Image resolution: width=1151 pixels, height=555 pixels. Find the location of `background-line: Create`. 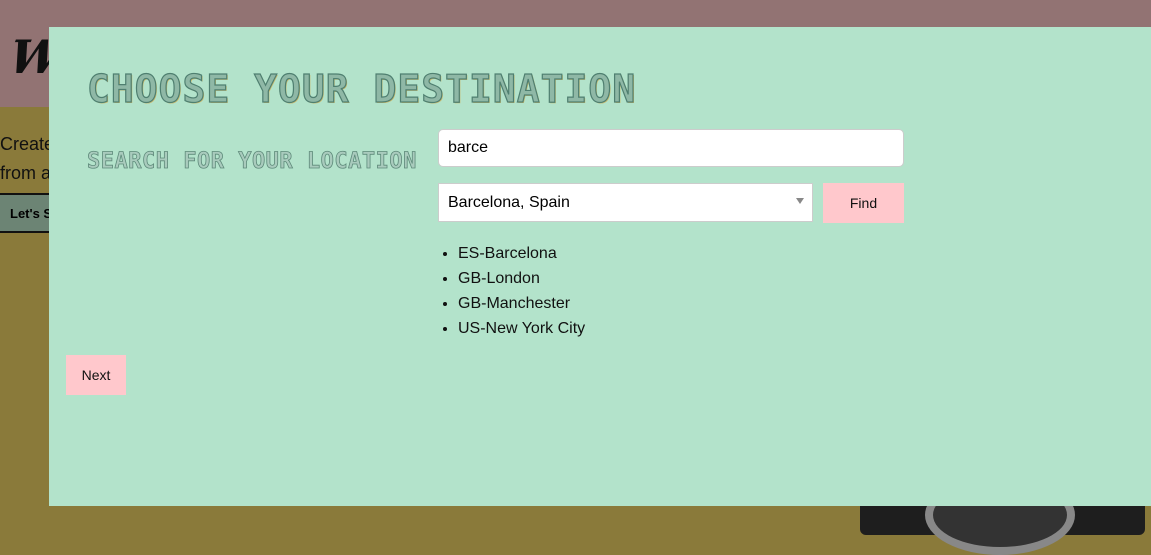

background-line: Create is located at coordinates (27, 144).